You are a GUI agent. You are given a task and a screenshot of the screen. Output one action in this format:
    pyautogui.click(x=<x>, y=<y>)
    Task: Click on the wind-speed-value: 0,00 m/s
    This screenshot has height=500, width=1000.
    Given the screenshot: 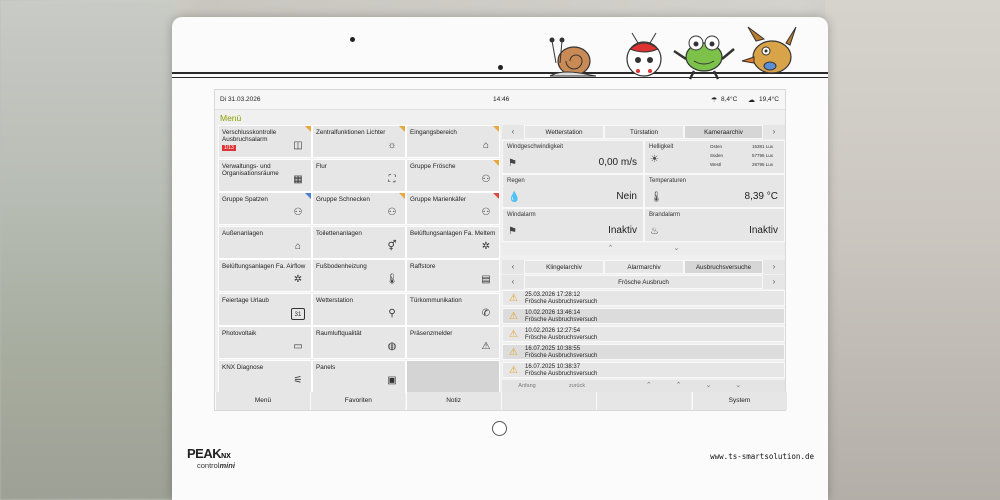 What is the action you would take?
    pyautogui.click(x=617, y=162)
    